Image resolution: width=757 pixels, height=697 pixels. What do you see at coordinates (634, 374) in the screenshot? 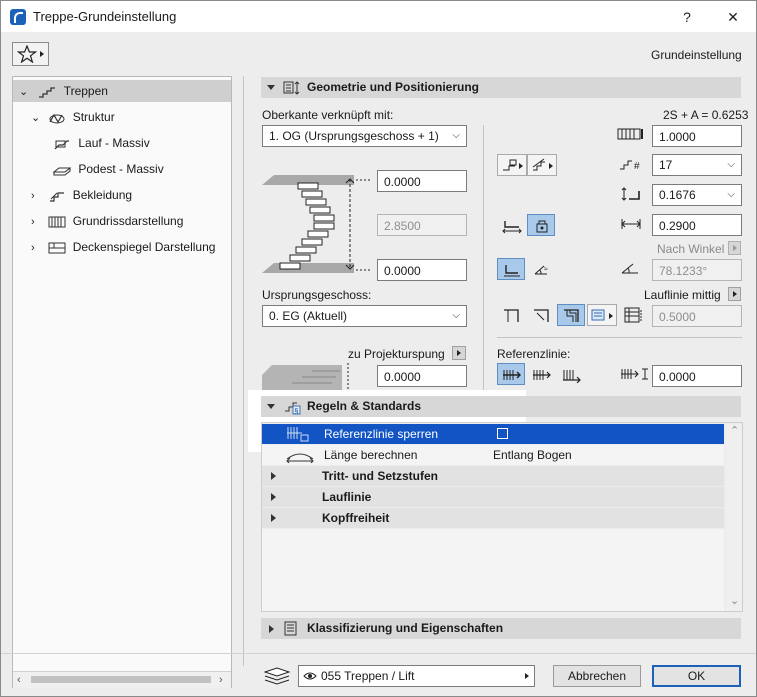
I see `ref-offset-icon` at bounding box center [634, 374].